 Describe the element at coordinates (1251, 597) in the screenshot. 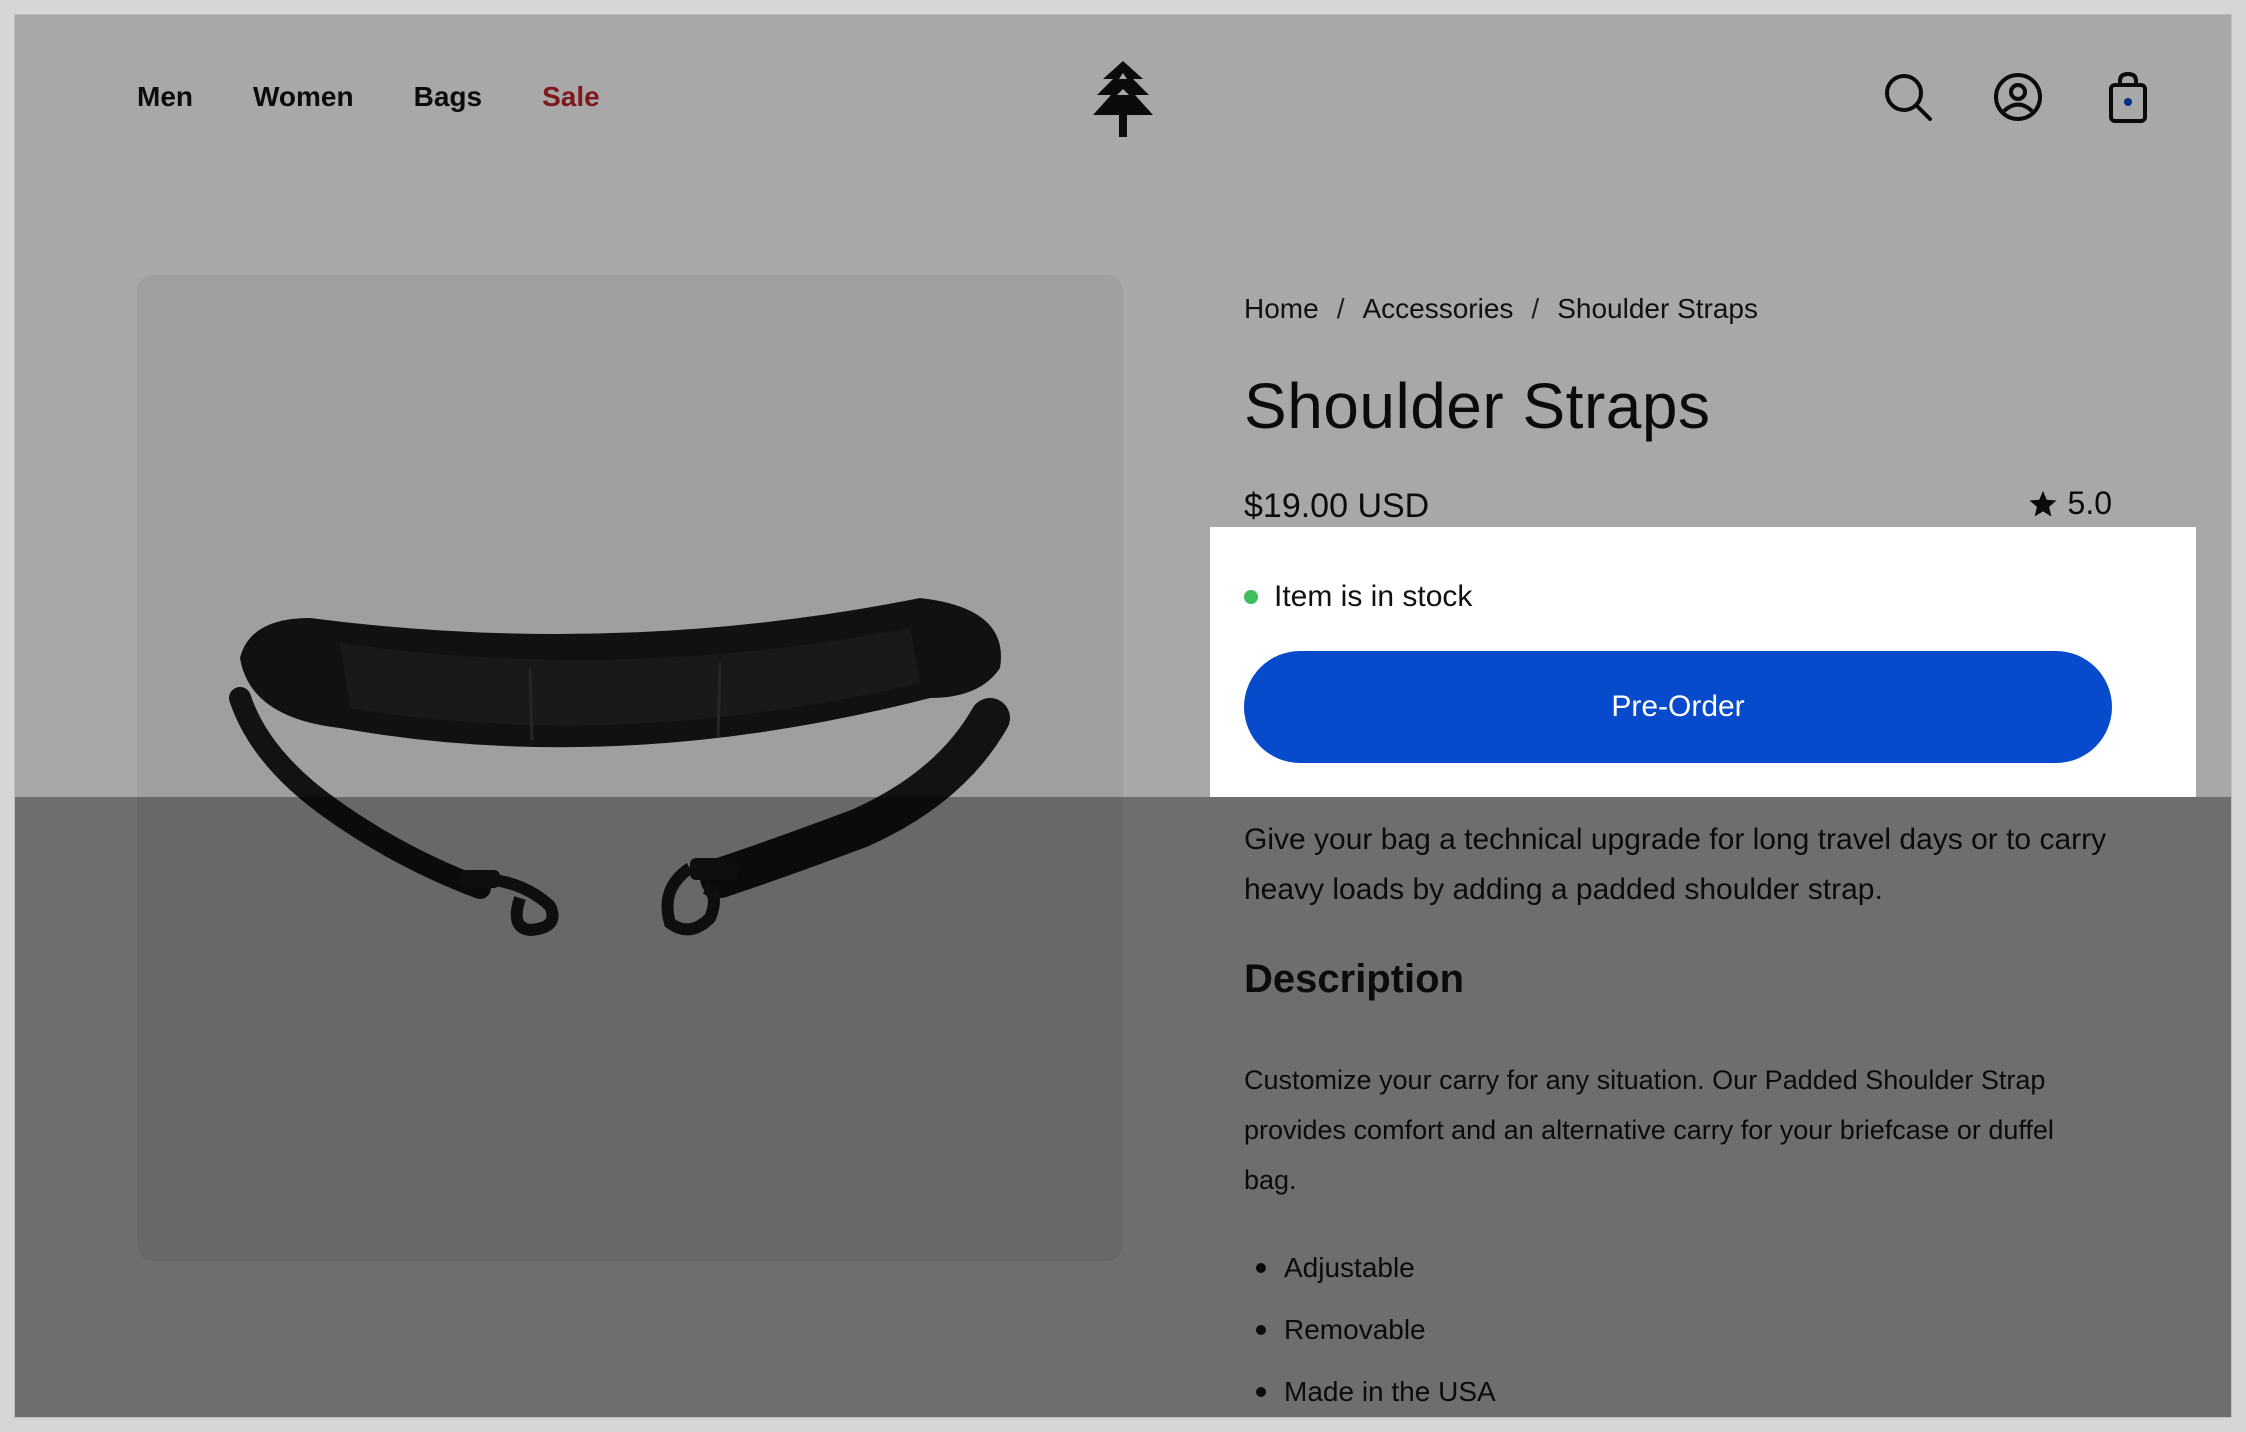

I see `in-stock-dot-icon` at that location.